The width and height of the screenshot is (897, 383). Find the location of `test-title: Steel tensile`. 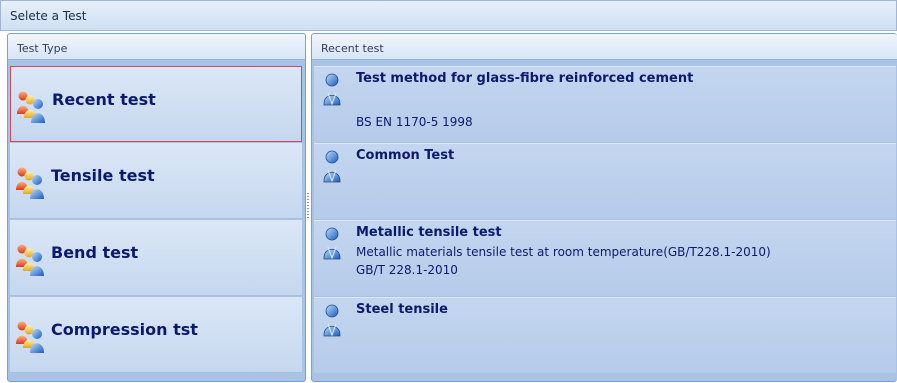

test-title: Steel tensile is located at coordinates (402, 309).